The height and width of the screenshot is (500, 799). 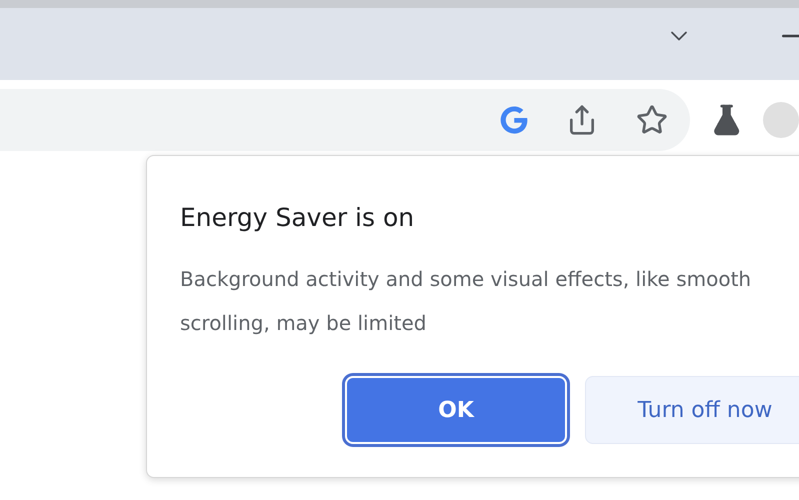 What do you see at coordinates (514, 120) in the screenshot?
I see `google-icon` at bounding box center [514, 120].